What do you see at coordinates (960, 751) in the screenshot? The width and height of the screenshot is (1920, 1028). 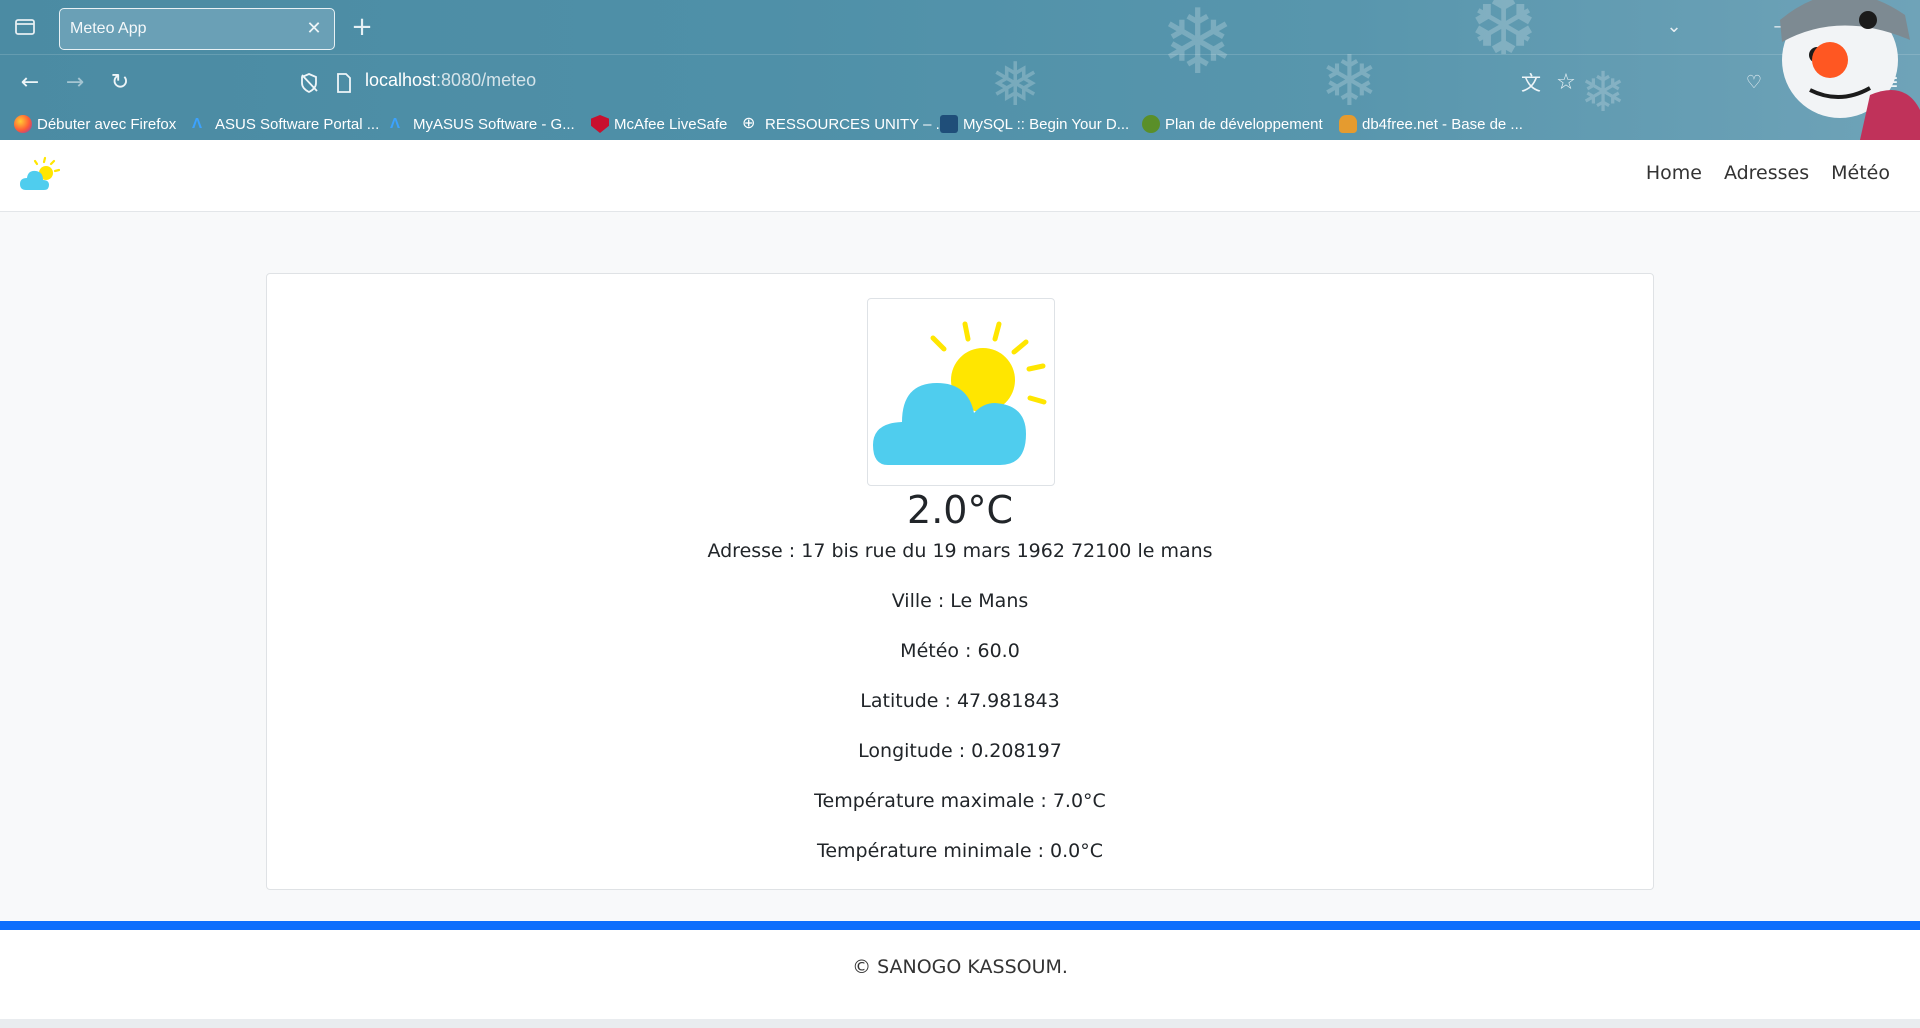 I see `longitude-line: Longitude : 0.208197` at bounding box center [960, 751].